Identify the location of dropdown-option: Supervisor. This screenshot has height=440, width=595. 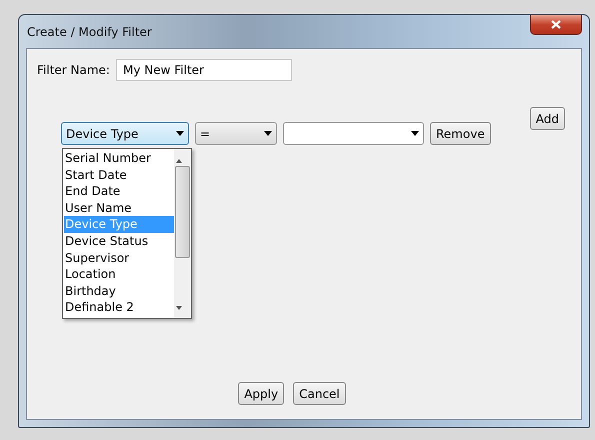
(119, 258).